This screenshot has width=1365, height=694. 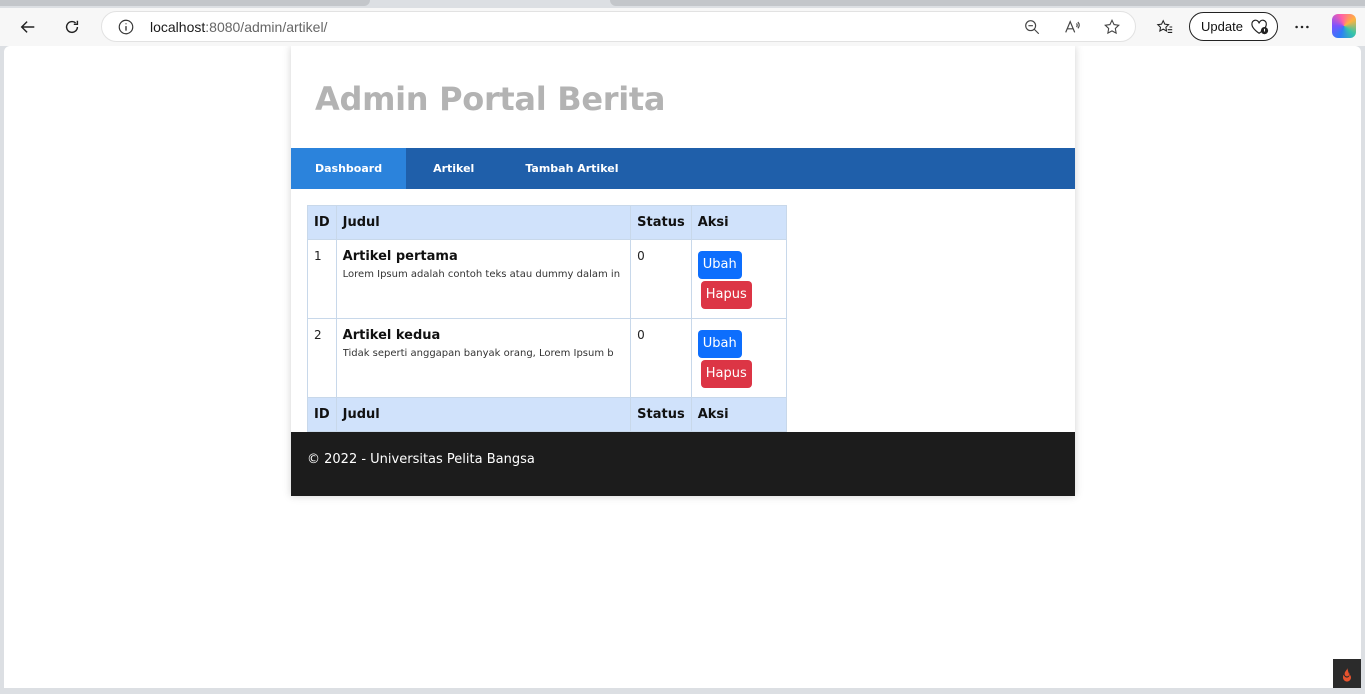 I want to click on footer-copyright: © 2022 - Universitas Pelita Bangsa, so click(x=421, y=459).